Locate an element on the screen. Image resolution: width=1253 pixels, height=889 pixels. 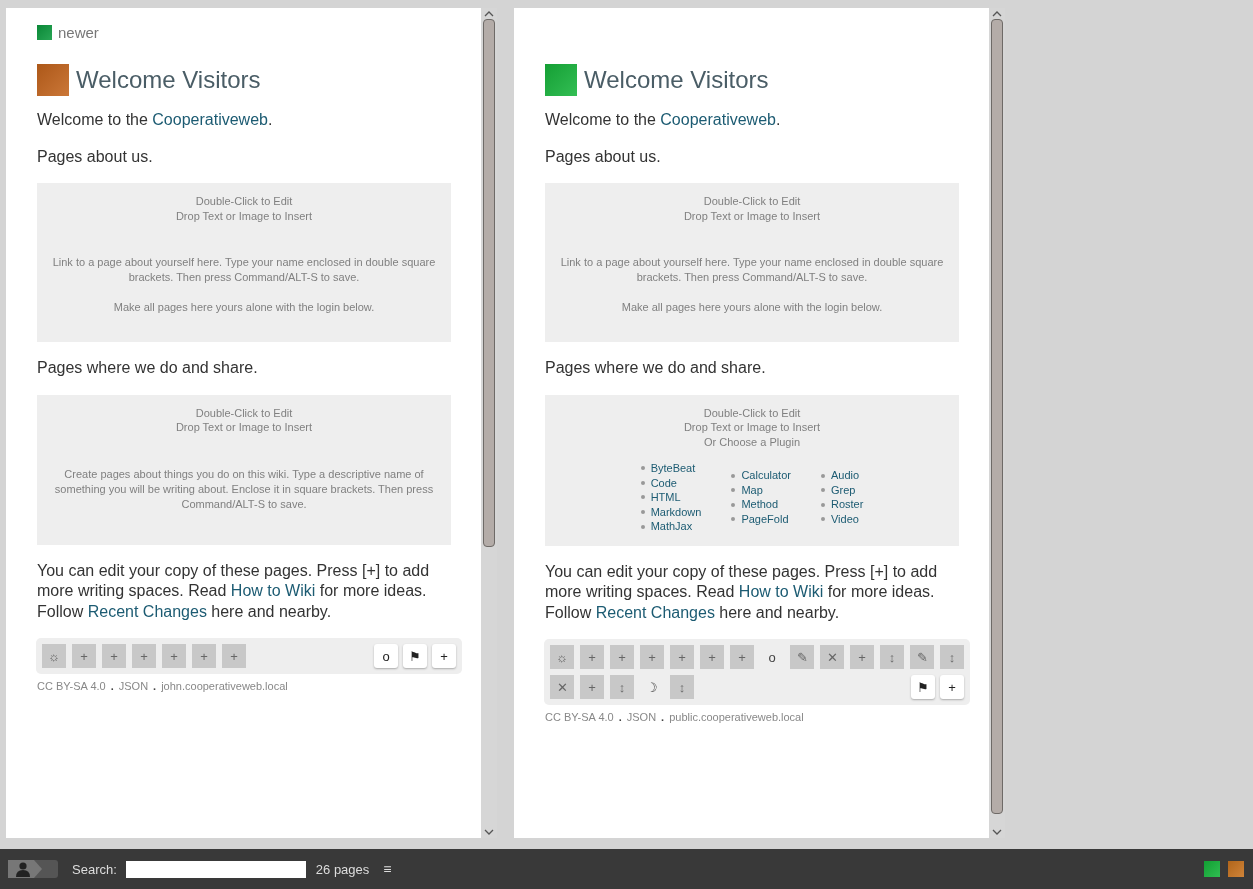
plugin-link: PageFold is located at coordinates (765, 519).